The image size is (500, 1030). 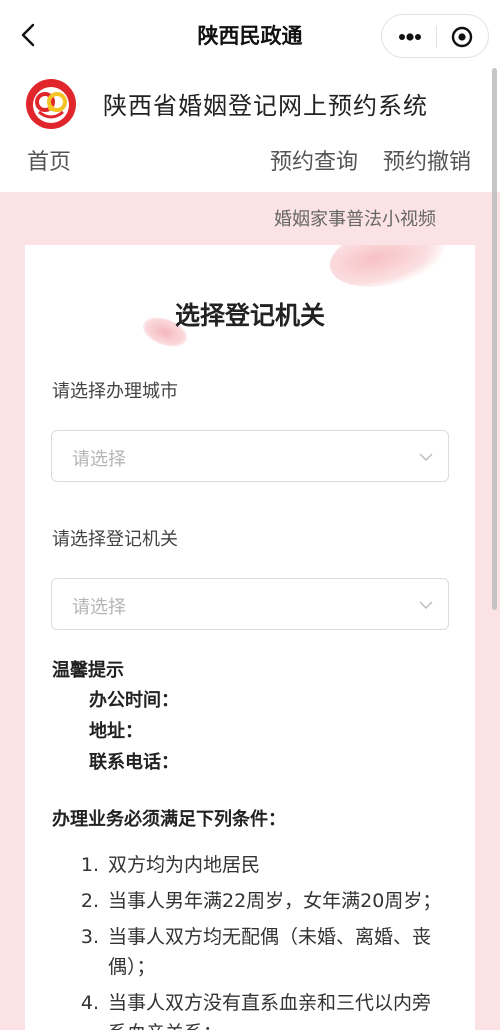 What do you see at coordinates (427, 160) in the screenshot?
I see `nav-appointment-cancel: 预约撤销` at bounding box center [427, 160].